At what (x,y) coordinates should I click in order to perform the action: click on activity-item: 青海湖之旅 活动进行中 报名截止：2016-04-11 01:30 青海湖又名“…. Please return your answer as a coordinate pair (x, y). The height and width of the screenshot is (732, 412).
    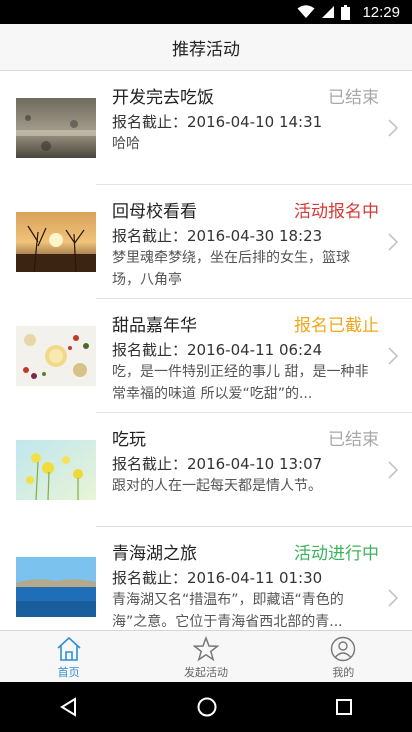
    Looking at the image, I should click on (206, 578).